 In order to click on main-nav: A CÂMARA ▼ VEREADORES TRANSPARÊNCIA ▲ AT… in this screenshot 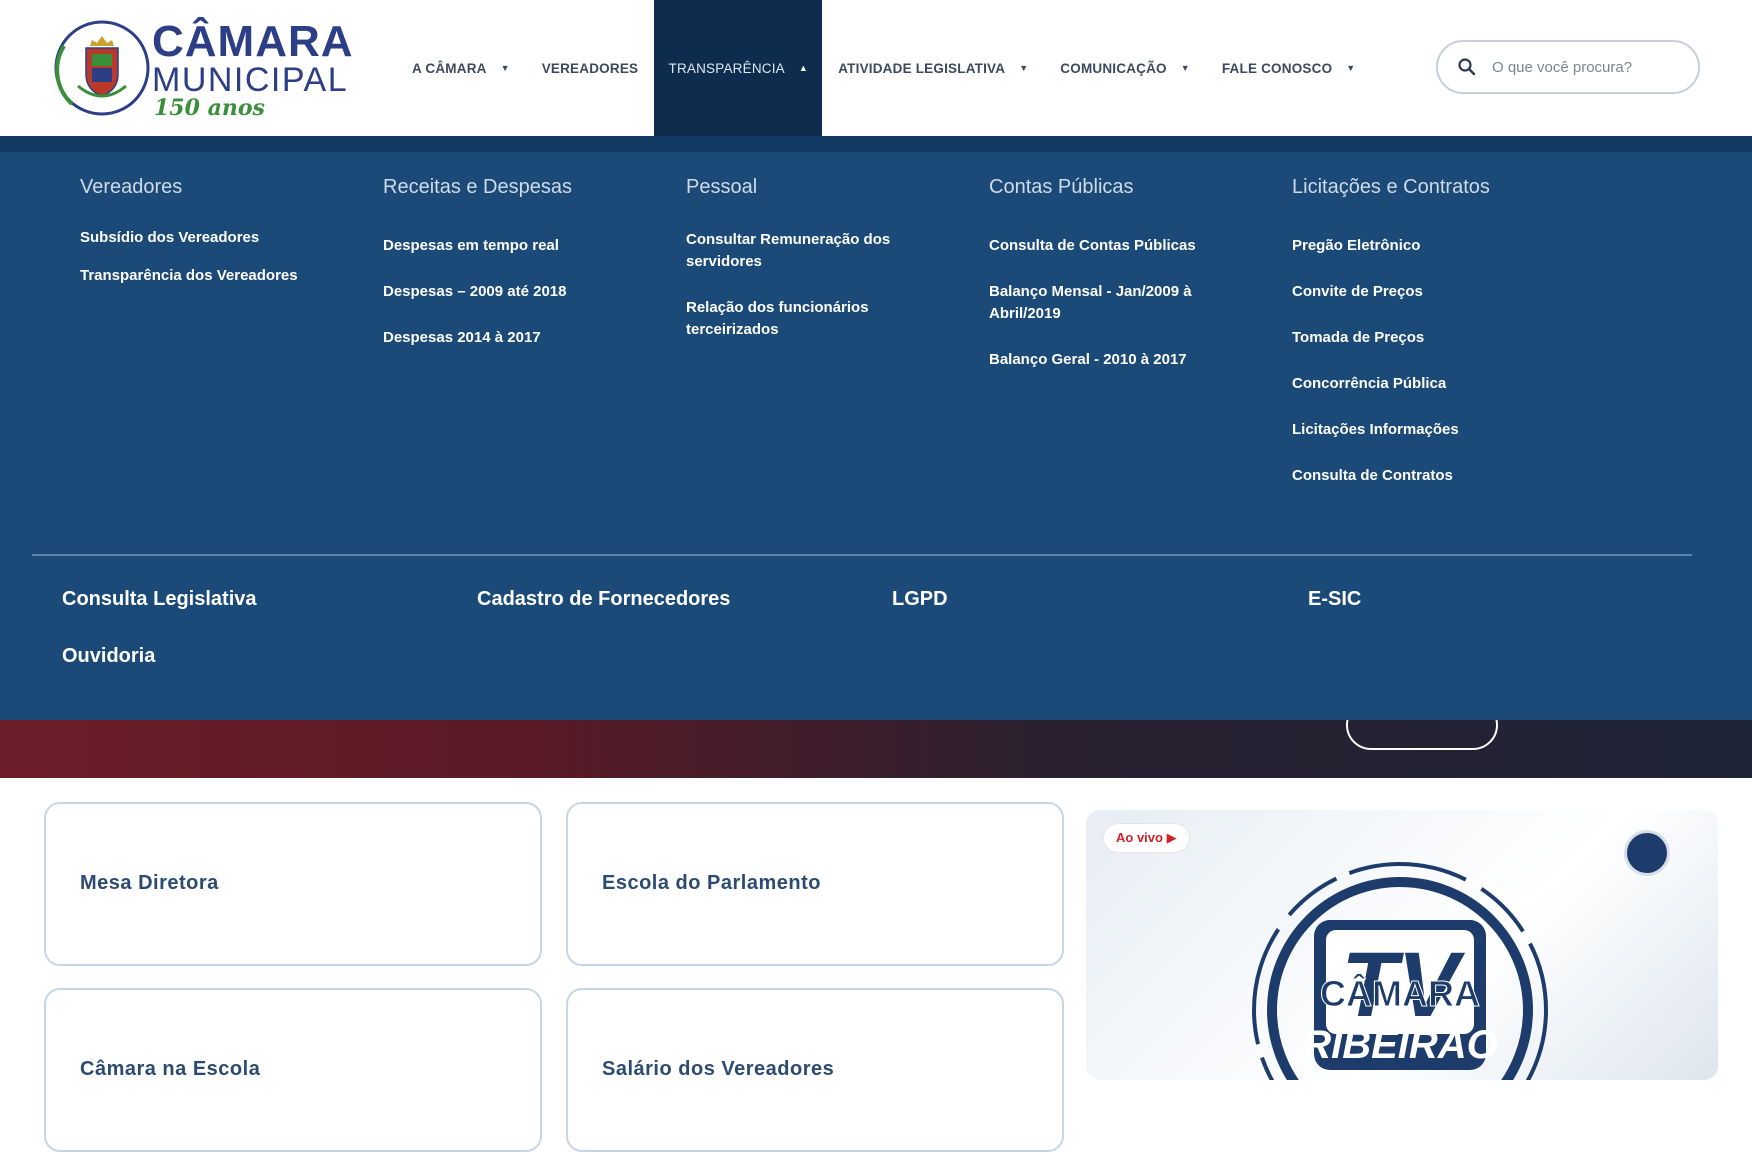, I will do `click(883, 68)`.